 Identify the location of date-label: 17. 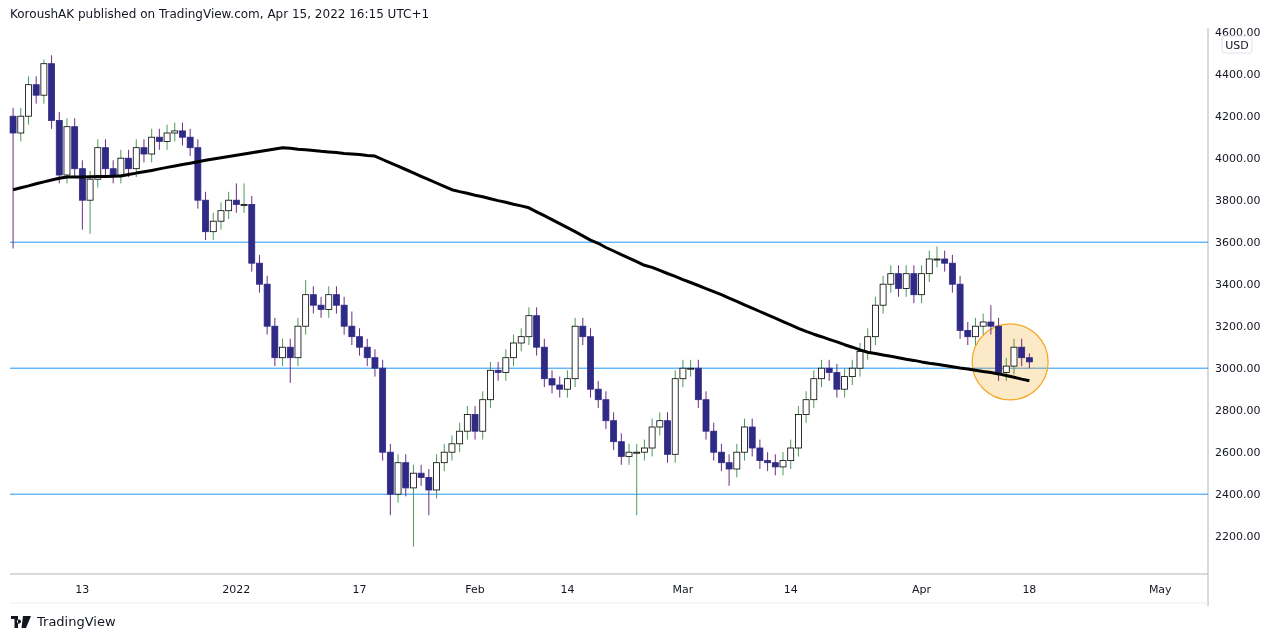
(359, 589).